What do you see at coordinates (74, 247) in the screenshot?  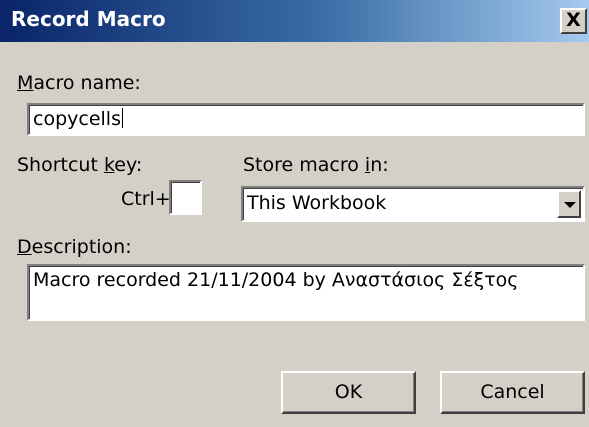 I see `description-label: Description:` at bounding box center [74, 247].